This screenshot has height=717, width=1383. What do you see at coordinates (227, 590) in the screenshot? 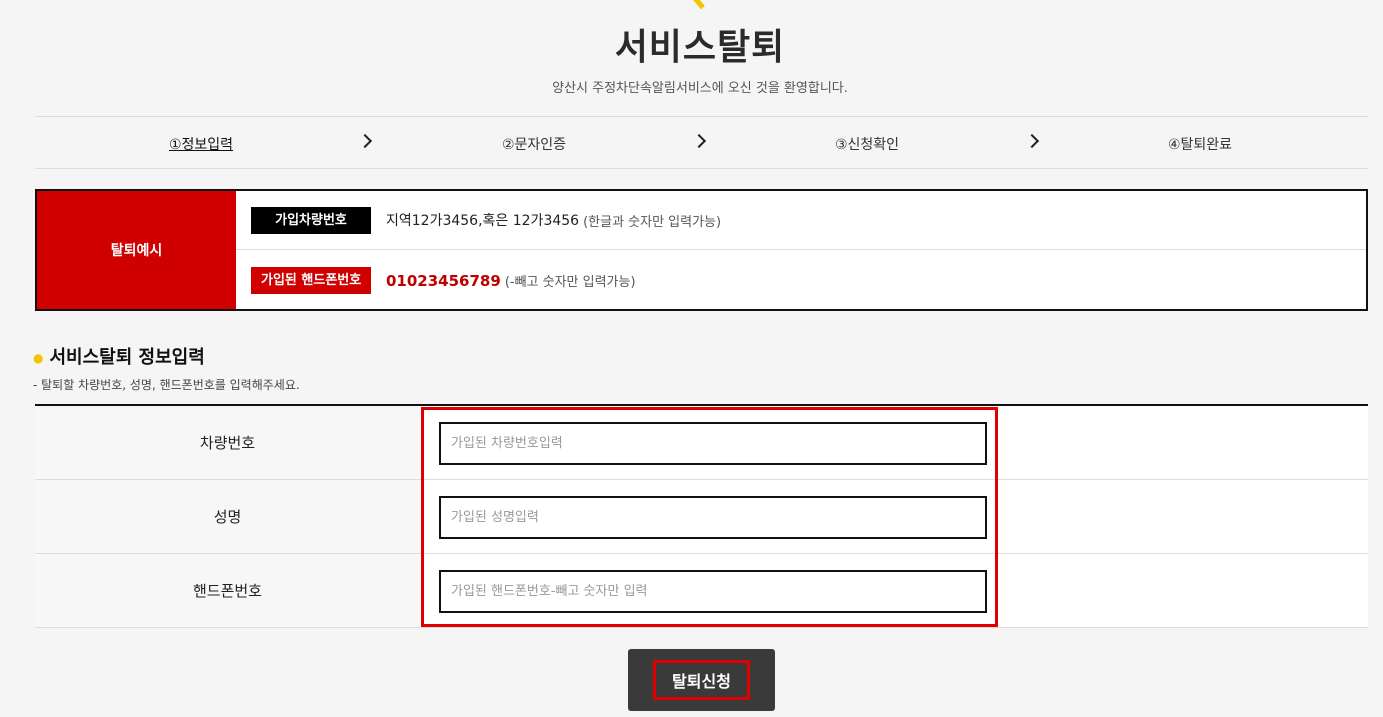
I see `phone-label: 핸드폰번호` at bounding box center [227, 590].